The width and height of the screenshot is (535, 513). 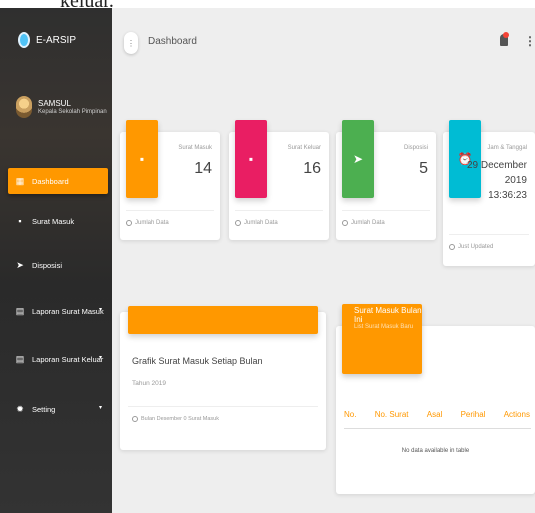 I want to click on notification-badge, so click(x=506, y=35).